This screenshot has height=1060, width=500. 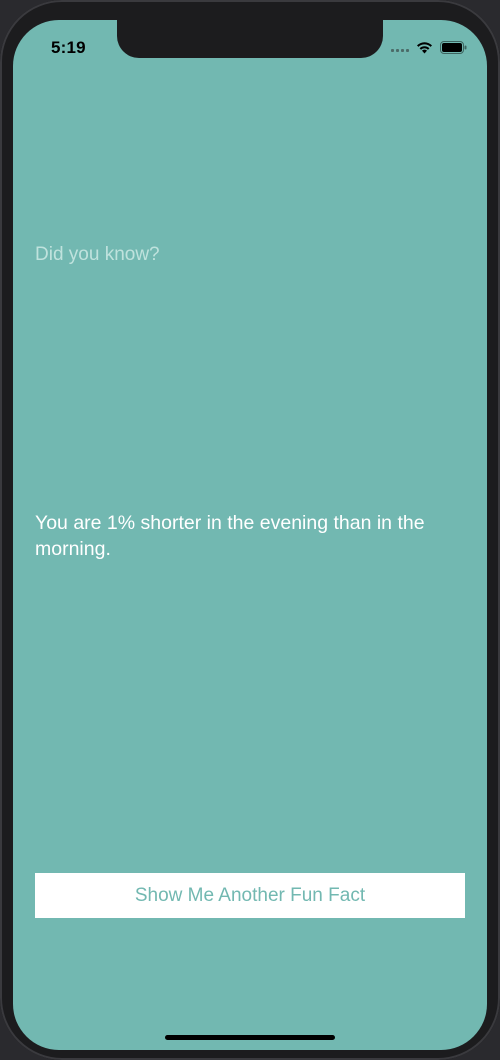 What do you see at coordinates (68, 47) in the screenshot?
I see `status-time: 5:19` at bounding box center [68, 47].